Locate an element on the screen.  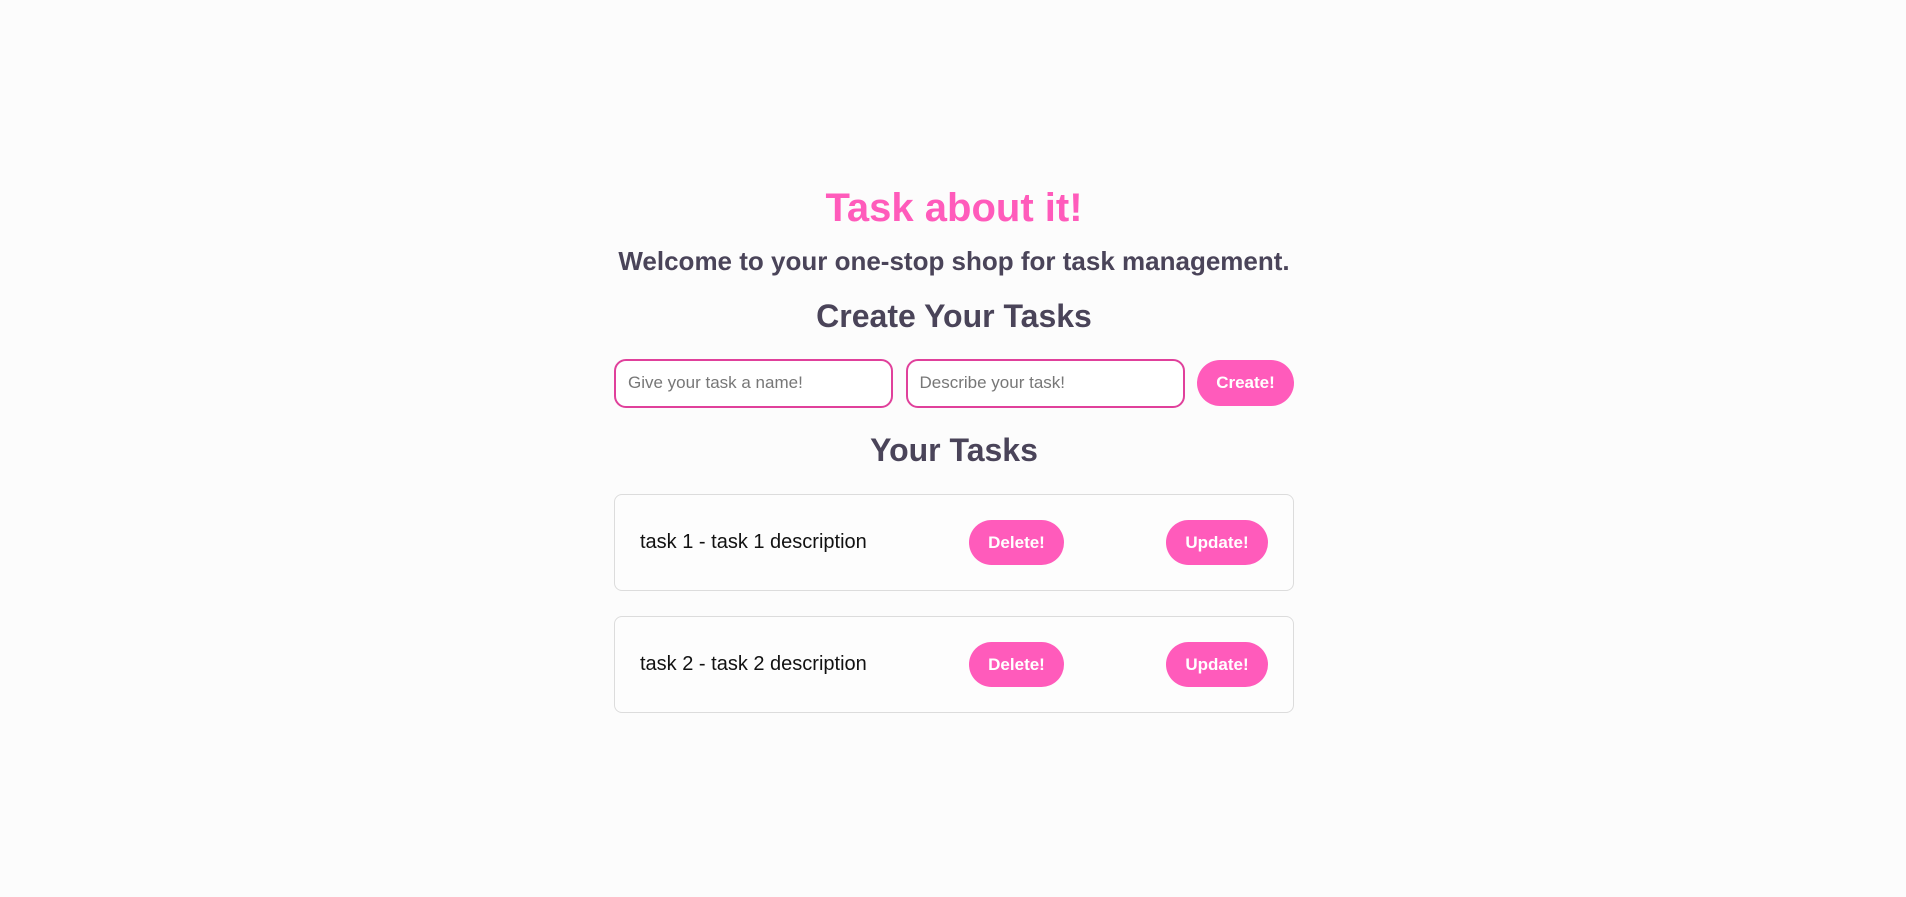
create-button: Create! is located at coordinates (1245, 383).